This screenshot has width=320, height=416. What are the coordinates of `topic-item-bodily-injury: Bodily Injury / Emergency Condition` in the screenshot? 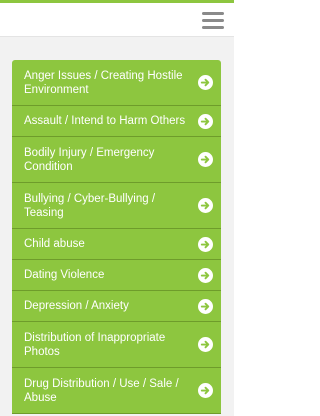 It's located at (116, 160).